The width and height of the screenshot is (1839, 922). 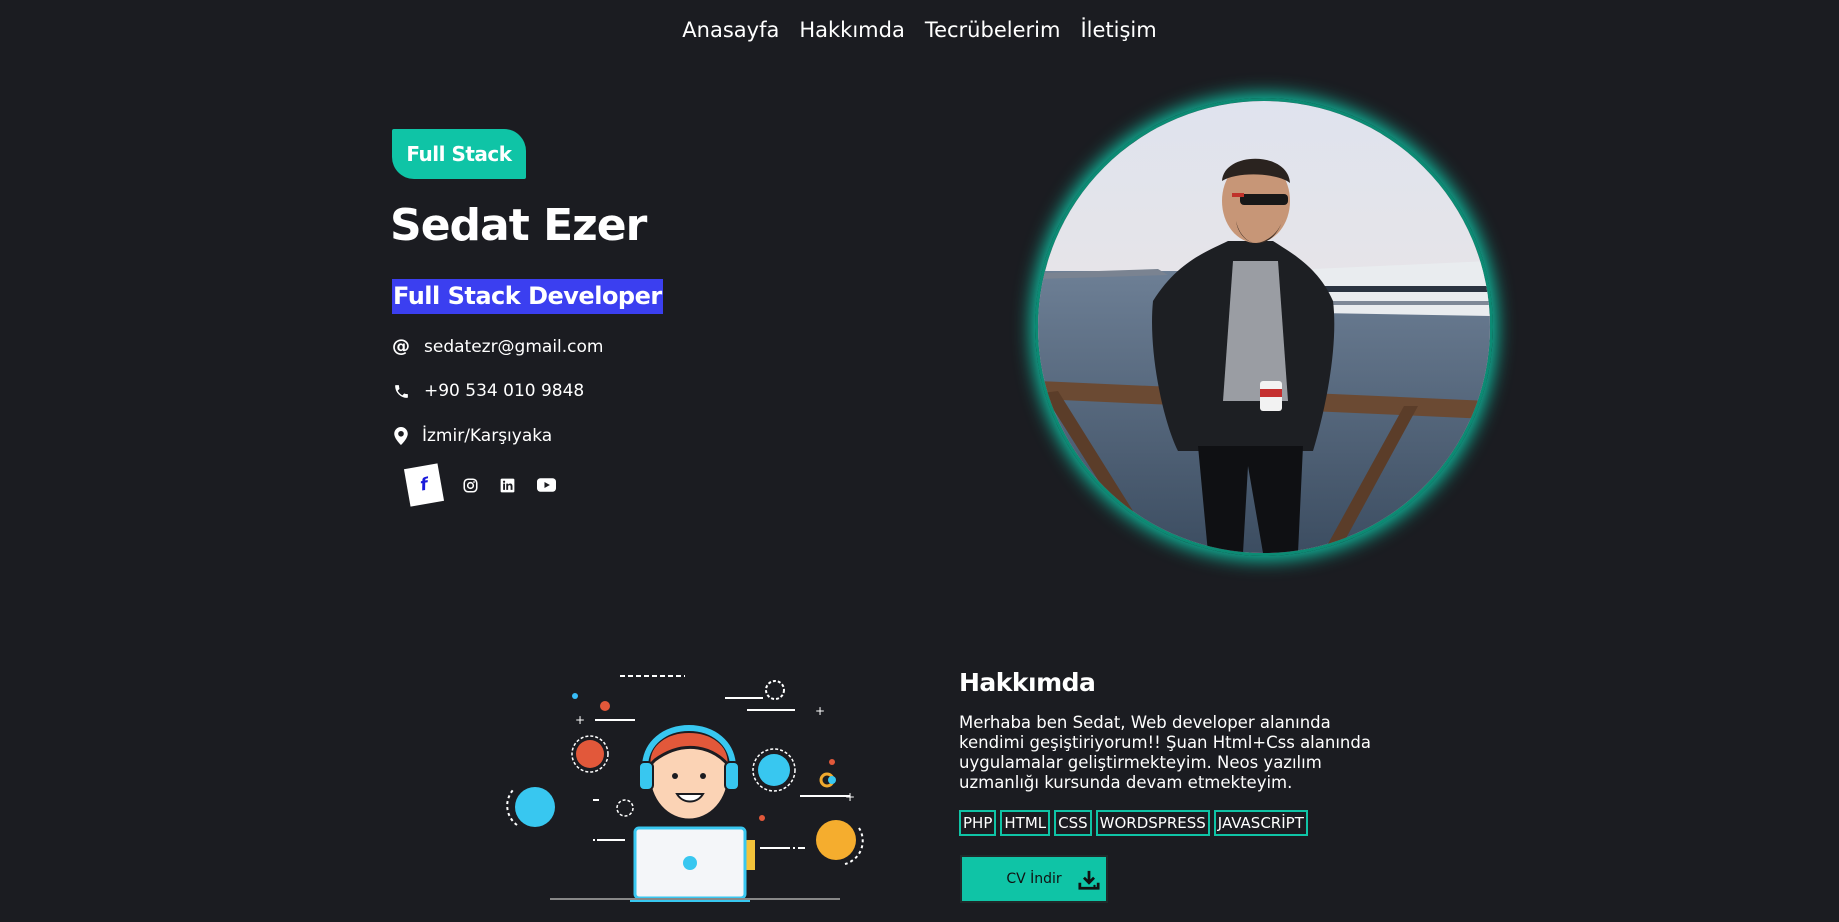 I want to click on person-name: Sedat Ezer, so click(x=518, y=225).